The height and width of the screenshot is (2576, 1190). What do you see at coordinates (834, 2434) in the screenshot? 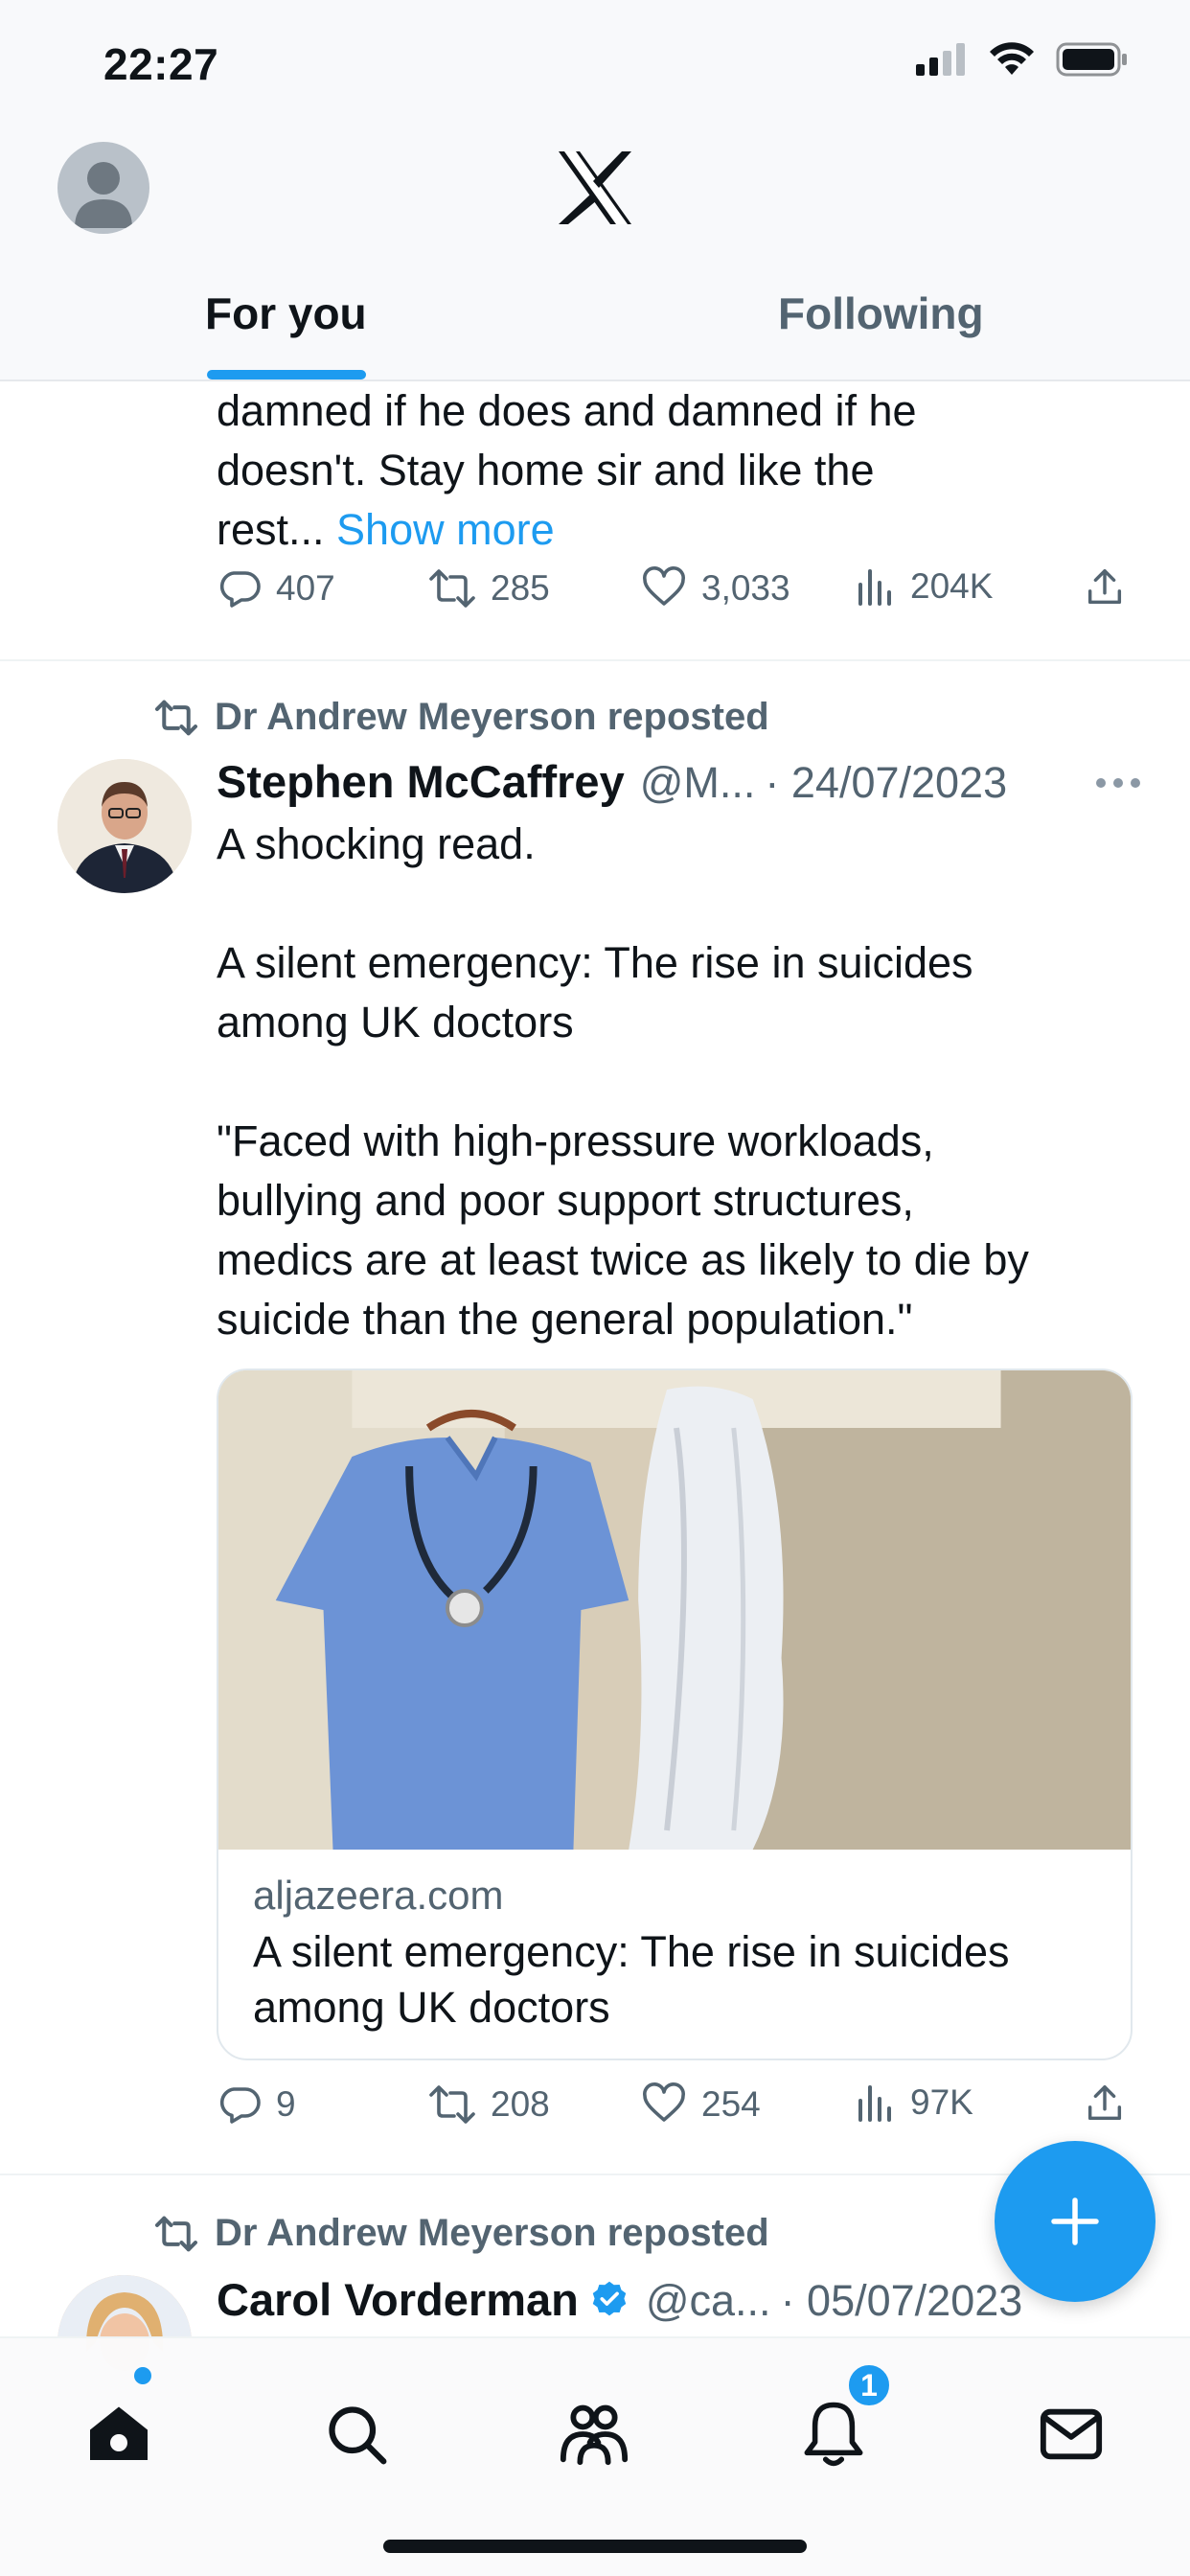
I see `notifications-icon` at bounding box center [834, 2434].